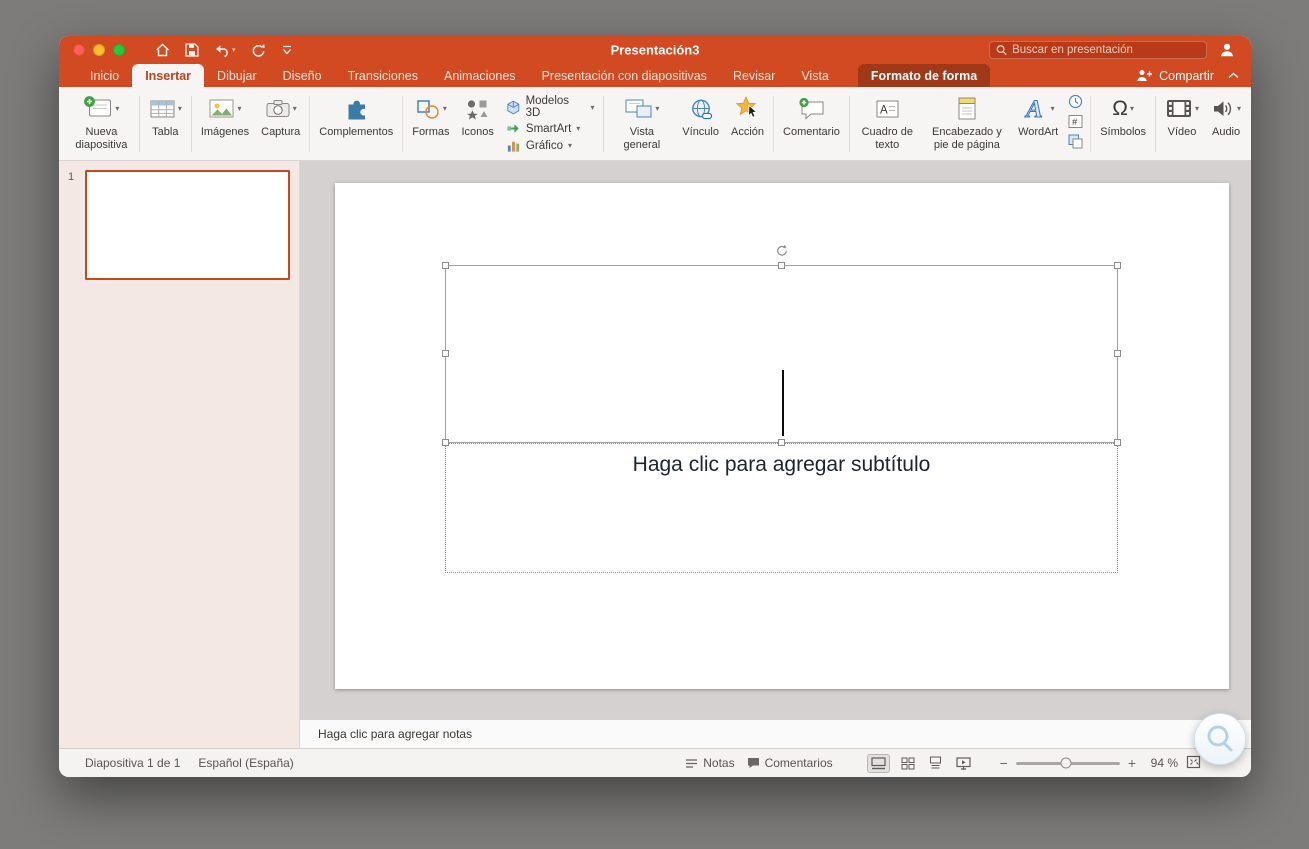 The image size is (1309, 849). What do you see at coordinates (101, 124) in the screenshot?
I see `new-slide-button: ▾ Nueva diapositiva` at bounding box center [101, 124].